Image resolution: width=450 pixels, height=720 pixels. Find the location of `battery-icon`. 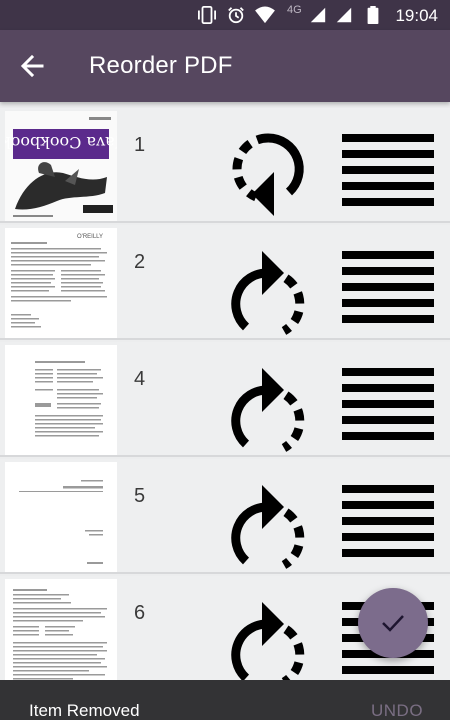

battery-icon is located at coordinates (373, 15).